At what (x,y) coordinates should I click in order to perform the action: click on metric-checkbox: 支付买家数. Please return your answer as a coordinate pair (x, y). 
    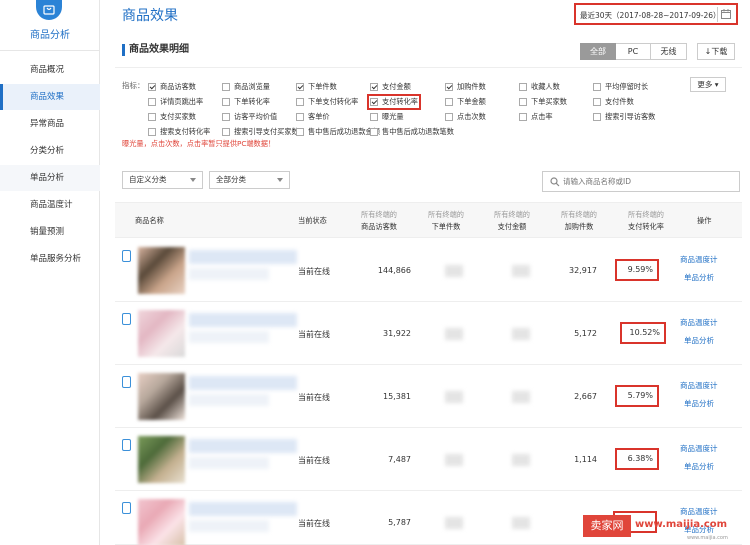
    Looking at the image, I should click on (172, 117).